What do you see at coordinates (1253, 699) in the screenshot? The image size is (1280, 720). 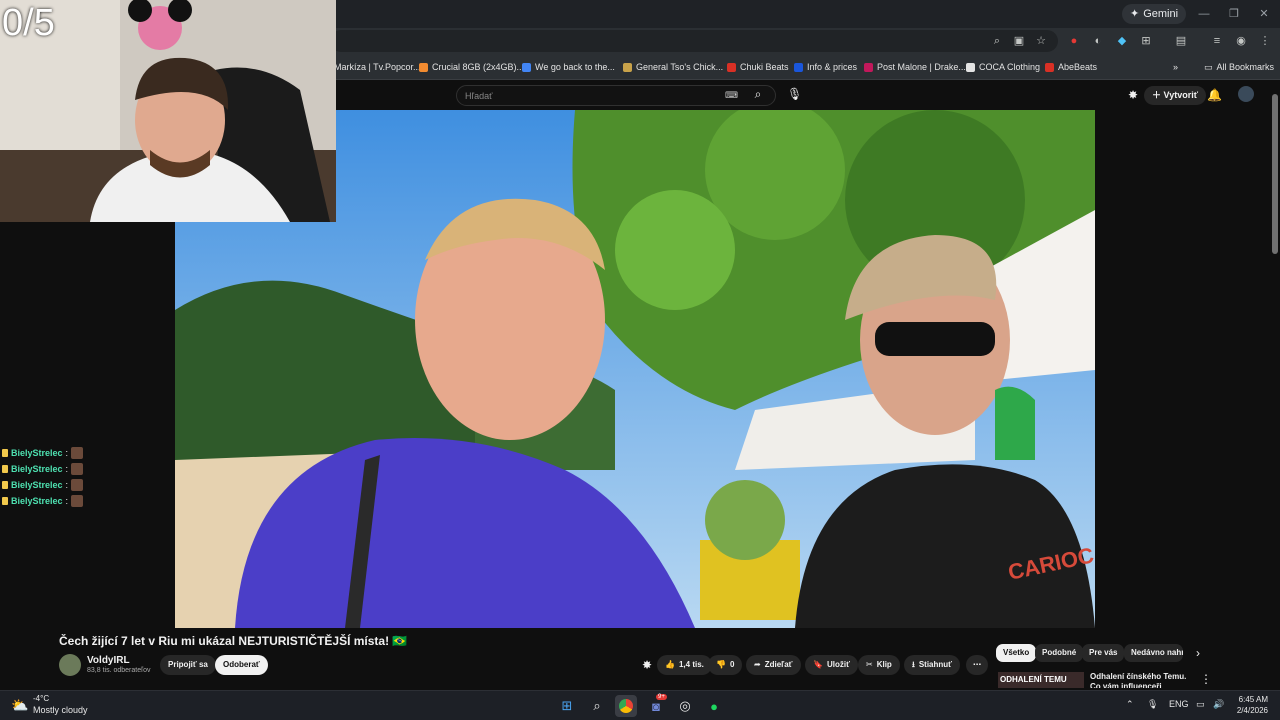 I see `clock-time: 6:45 AM` at bounding box center [1253, 699].